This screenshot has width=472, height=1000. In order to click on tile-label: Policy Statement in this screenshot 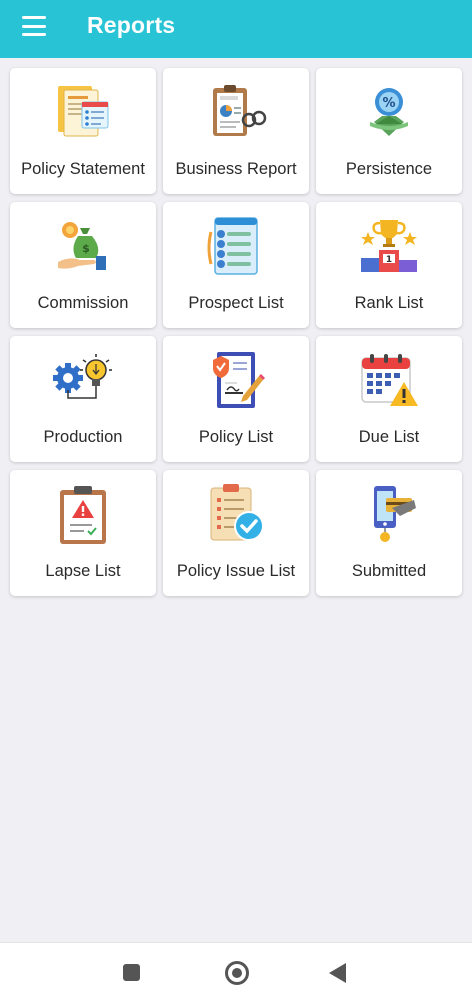, I will do `click(83, 169)`.